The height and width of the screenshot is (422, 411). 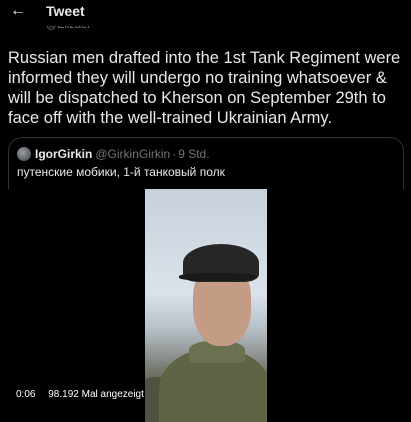 I want to click on video-info-overlay: 0:06 98.192 Mal angezeigt, so click(x=85, y=394).